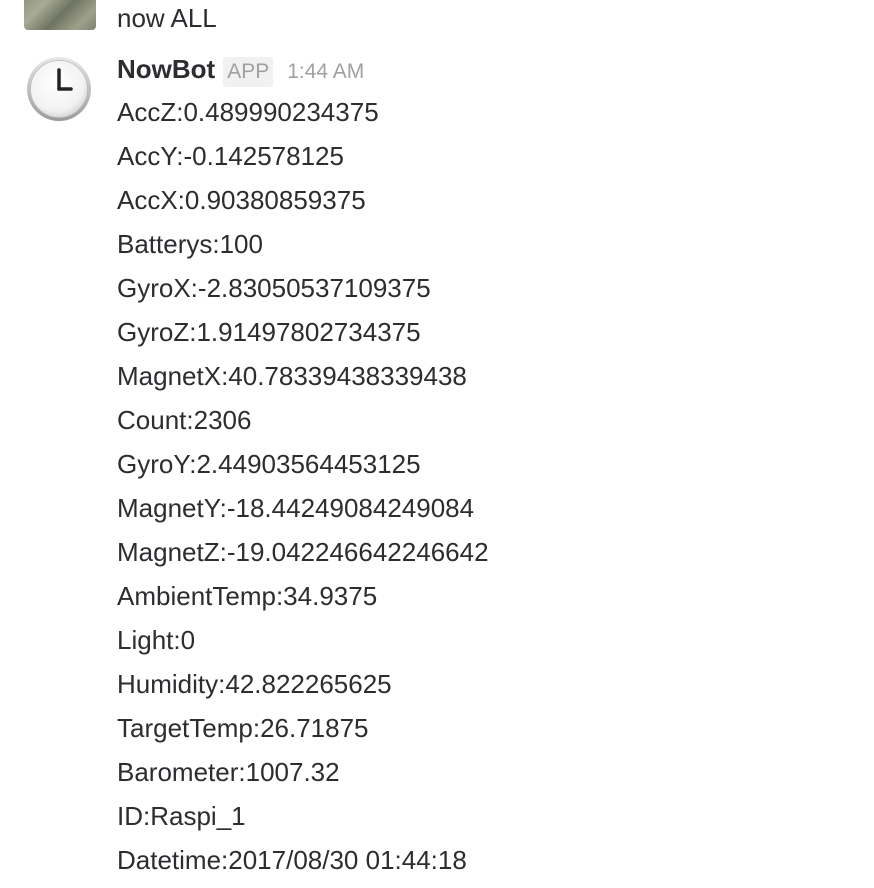 The image size is (874, 888). Describe the element at coordinates (269, 332) in the screenshot. I see `message-line: GyroZ:1.91497802734375` at that location.